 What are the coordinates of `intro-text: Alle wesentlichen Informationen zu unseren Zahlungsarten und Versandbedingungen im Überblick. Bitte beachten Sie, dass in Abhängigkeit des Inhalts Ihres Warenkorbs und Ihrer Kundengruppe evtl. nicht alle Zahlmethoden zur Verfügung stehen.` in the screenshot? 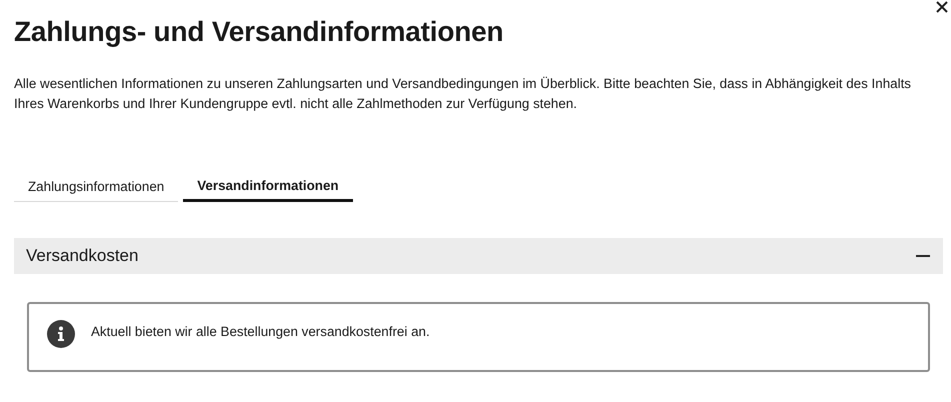 It's located at (463, 94).